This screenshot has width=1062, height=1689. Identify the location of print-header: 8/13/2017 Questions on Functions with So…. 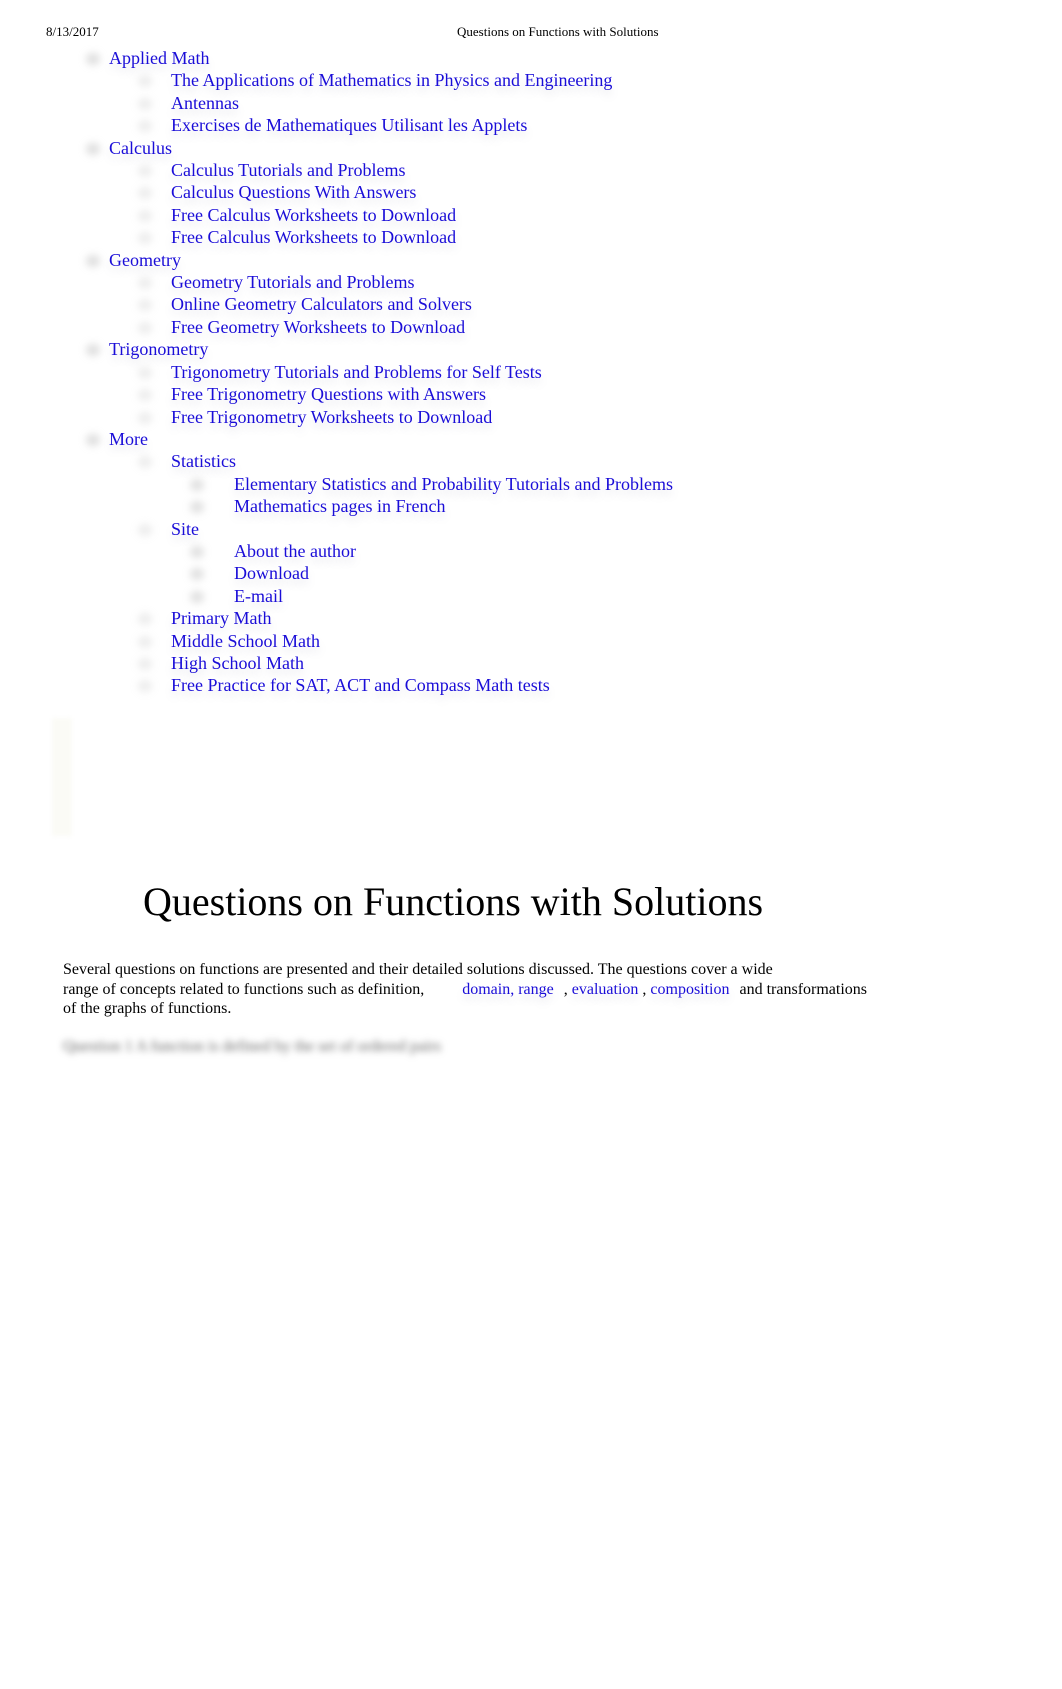
(531, 34).